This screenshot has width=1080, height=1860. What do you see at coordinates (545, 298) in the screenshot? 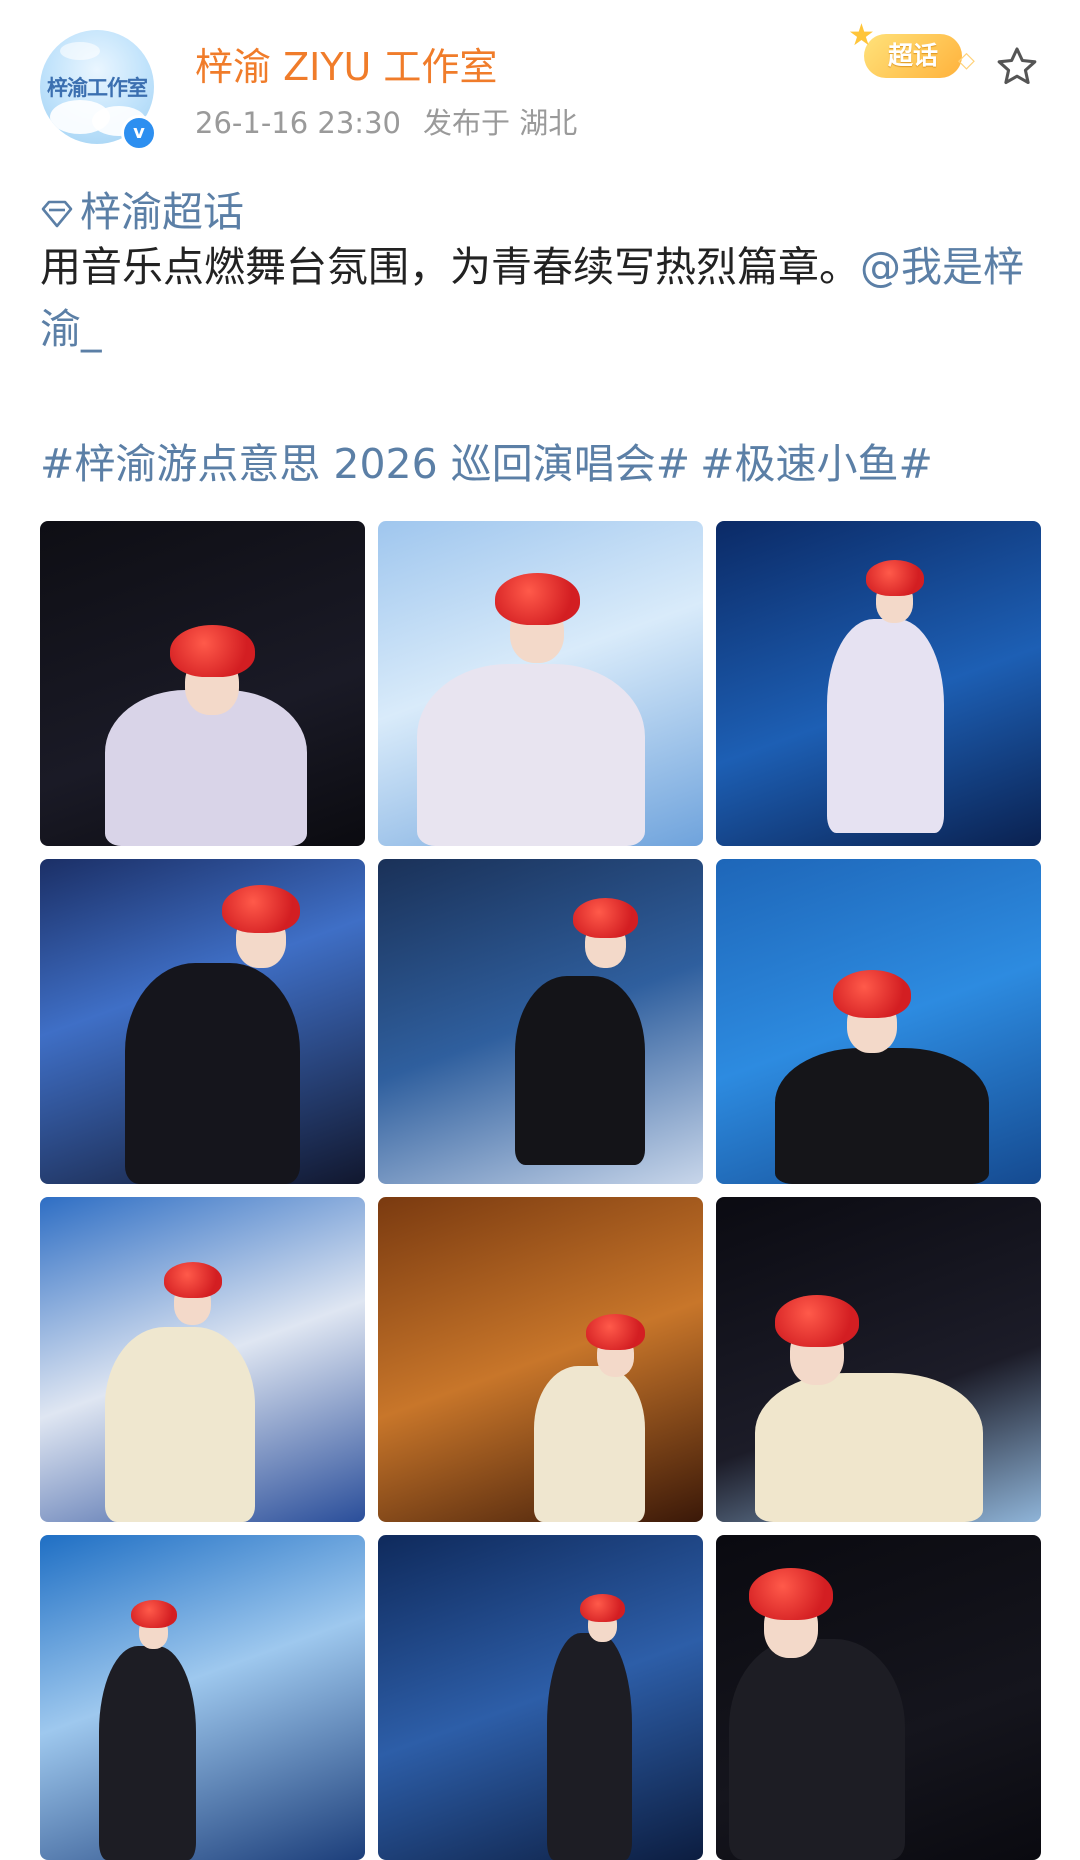
I see `post-content: 用音乐点燃舞台氛围，为青春续写热烈篇章。@我是梓渝_` at bounding box center [545, 298].